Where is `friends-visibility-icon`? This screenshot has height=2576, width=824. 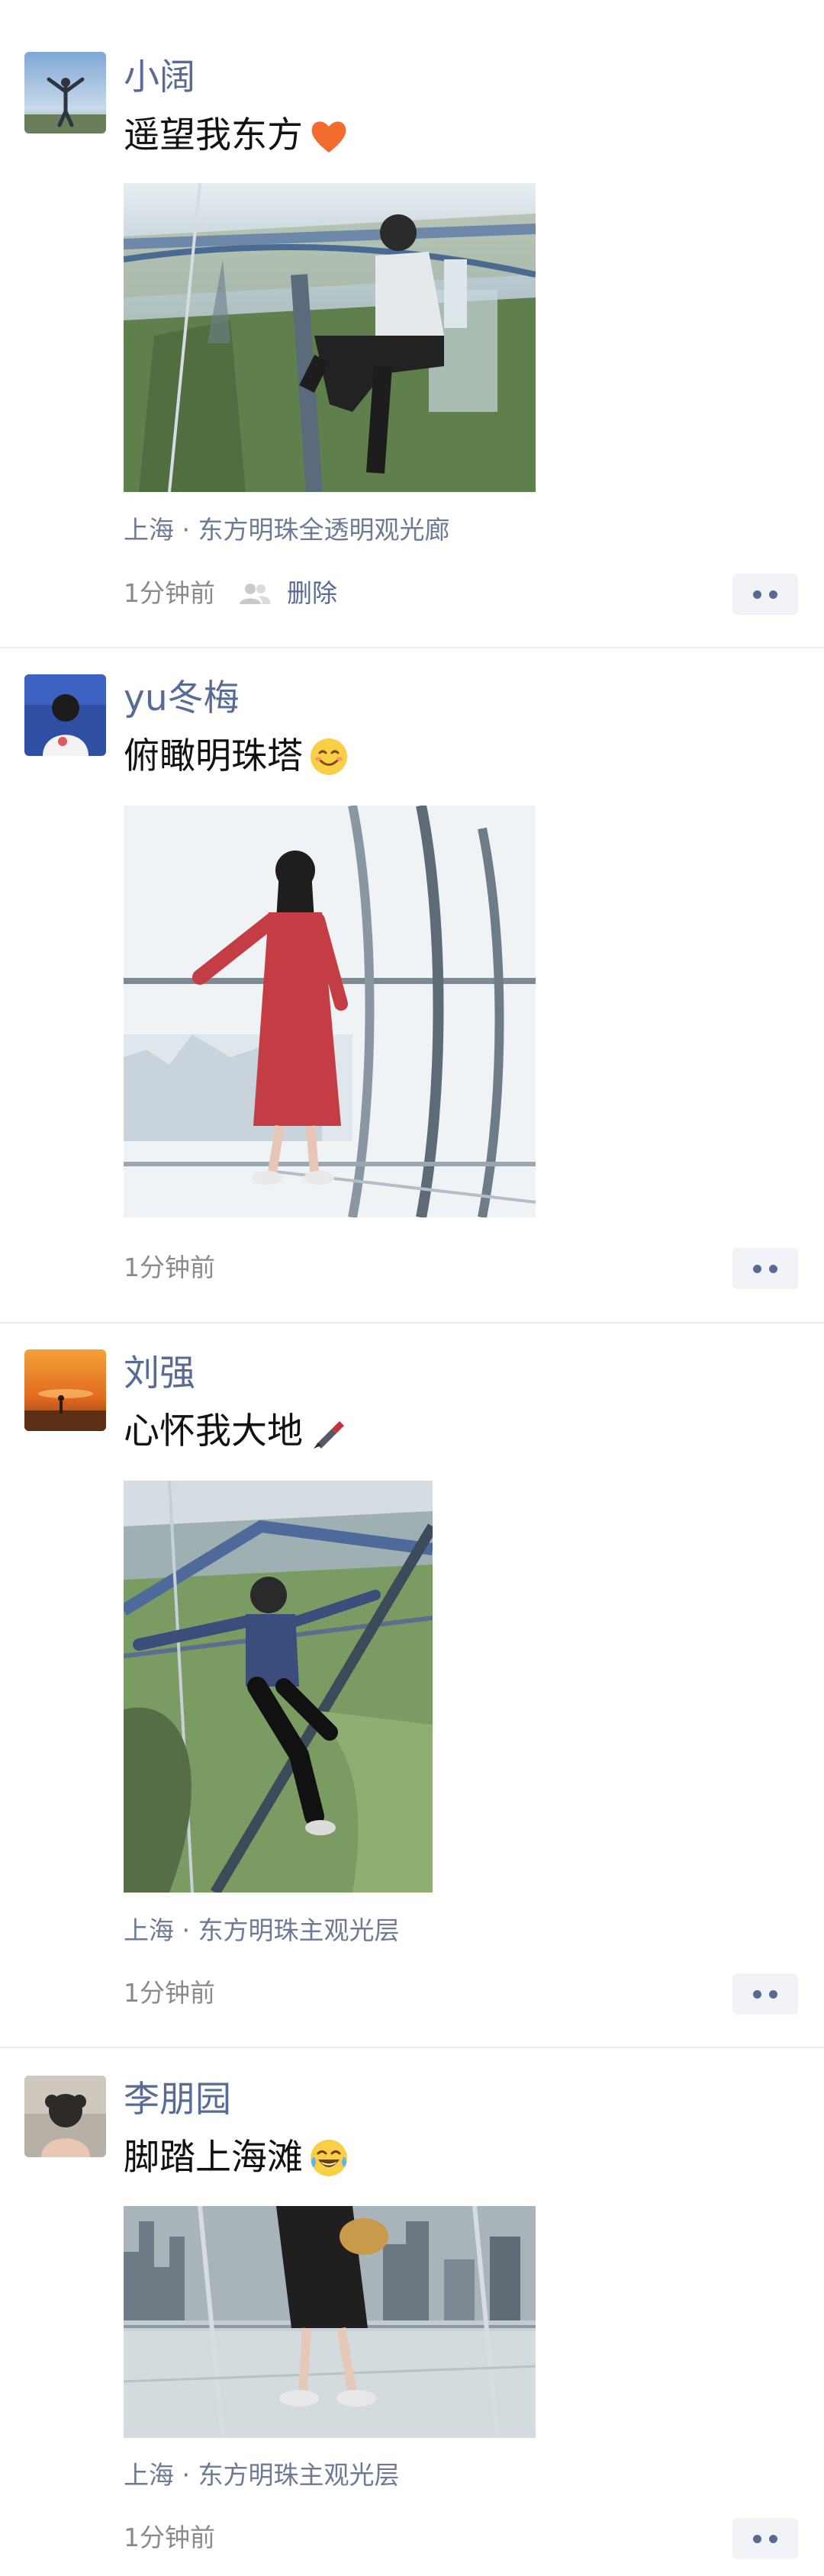
friends-visibility-icon is located at coordinates (255, 593).